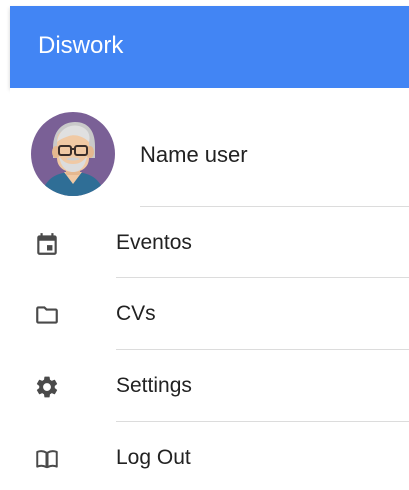 The image size is (409, 490). Describe the element at coordinates (209, 314) in the screenshot. I see `nav-item-cvs: CVs` at that location.